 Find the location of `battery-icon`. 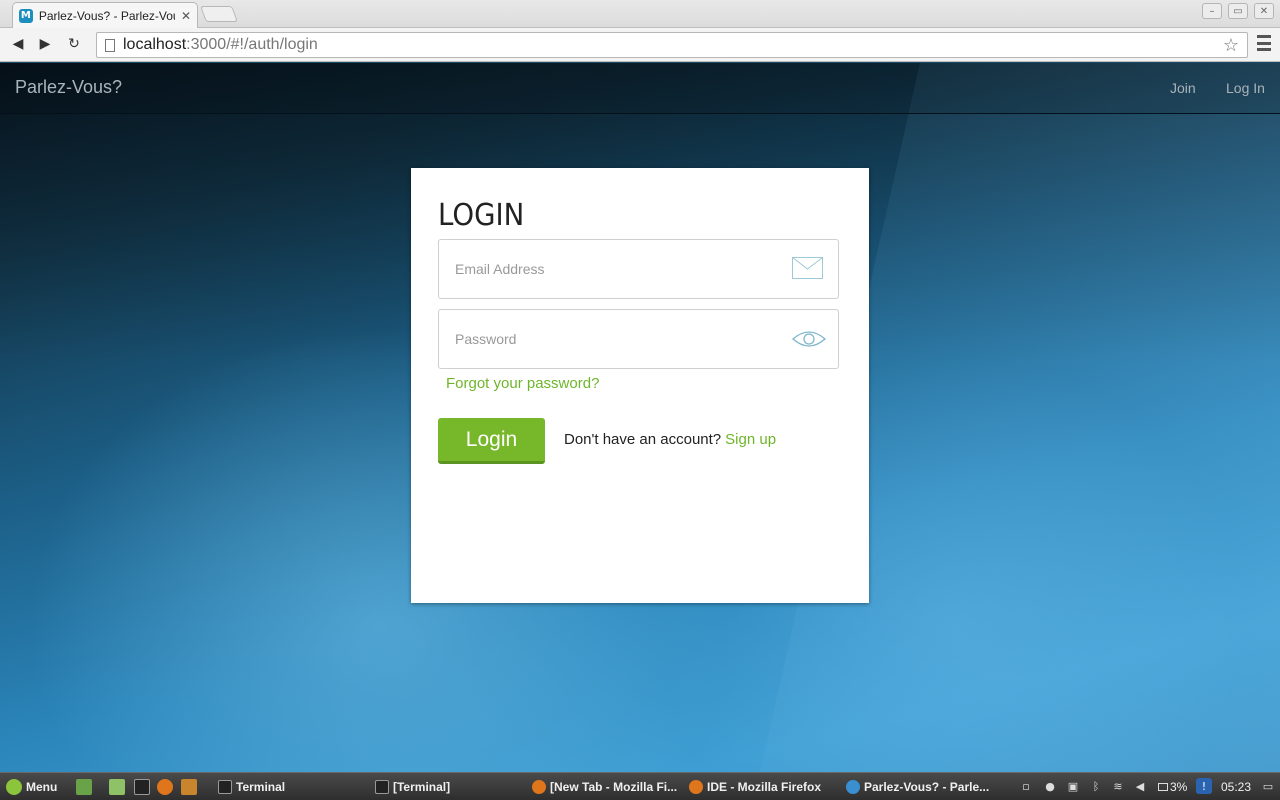

battery-icon is located at coordinates (1163, 787).